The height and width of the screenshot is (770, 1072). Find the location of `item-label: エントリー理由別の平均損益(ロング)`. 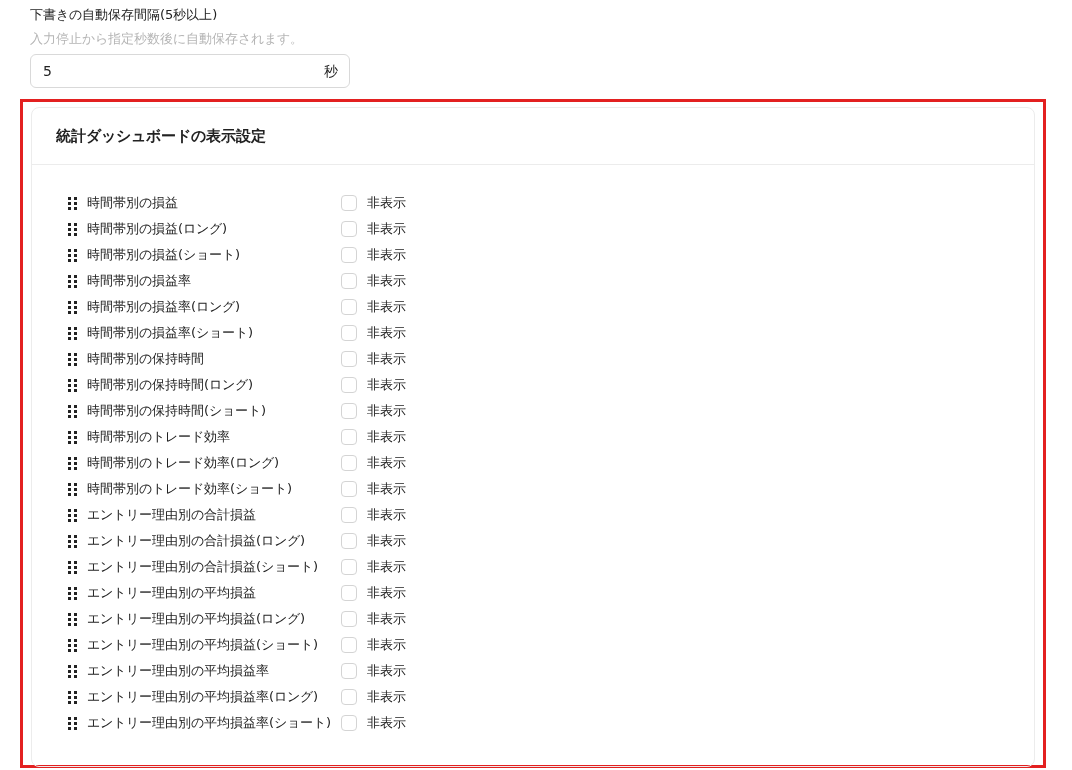

item-label: エントリー理由別の平均損益(ロング) is located at coordinates (197, 619).